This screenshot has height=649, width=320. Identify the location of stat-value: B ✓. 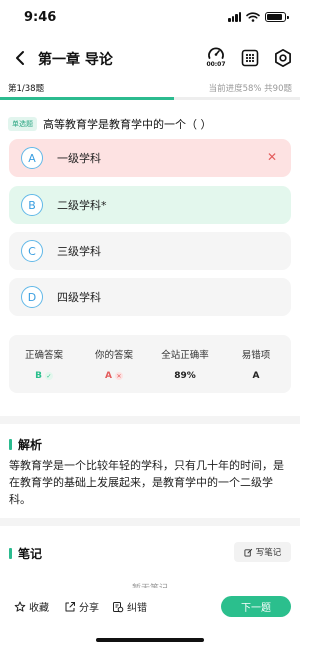
(44, 376).